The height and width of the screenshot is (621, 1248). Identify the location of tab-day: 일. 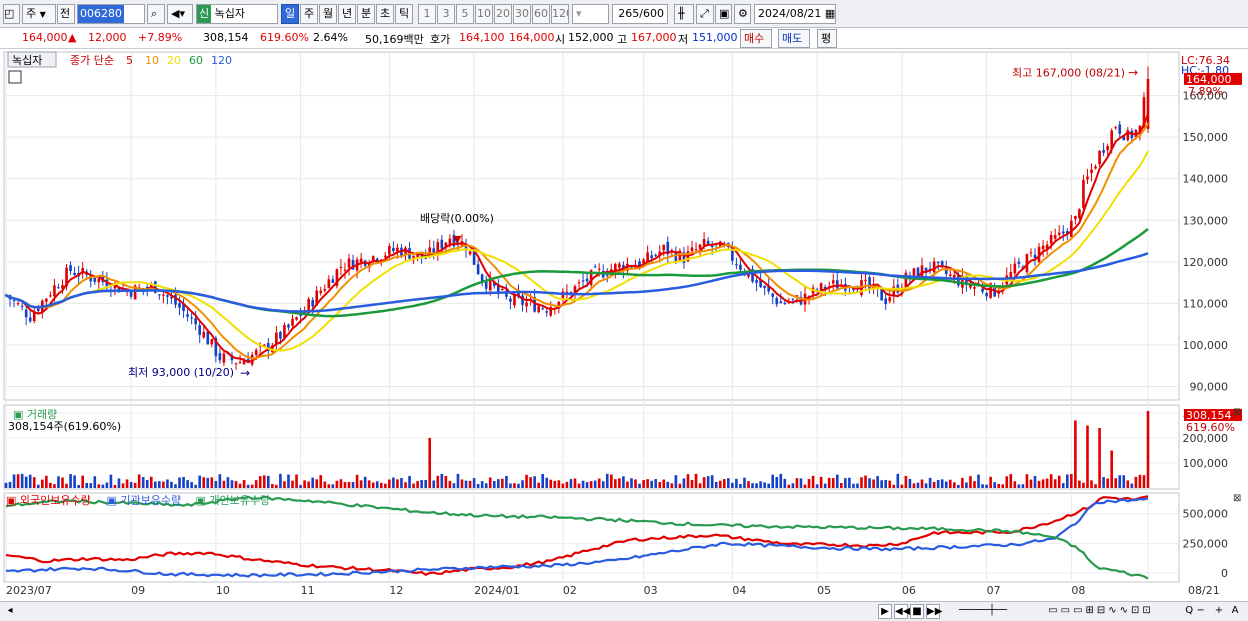
(290, 14).